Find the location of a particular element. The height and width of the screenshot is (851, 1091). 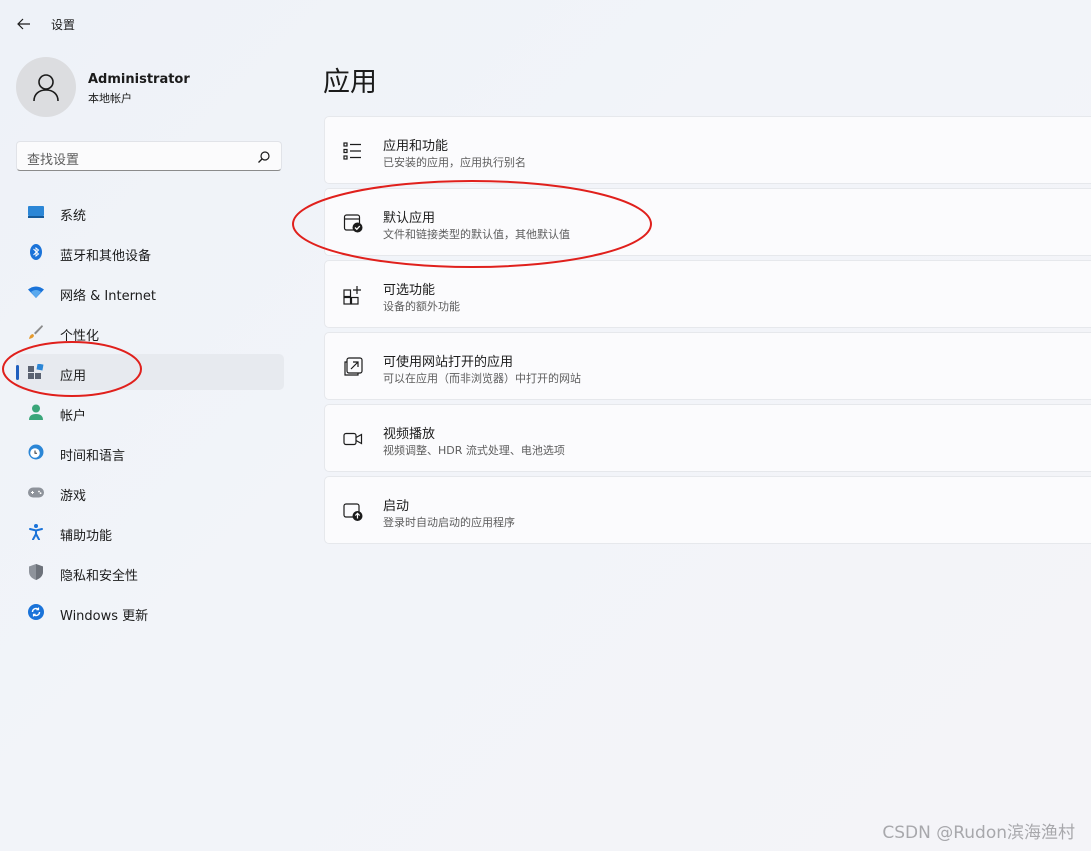

update-icon is located at coordinates (36, 612).